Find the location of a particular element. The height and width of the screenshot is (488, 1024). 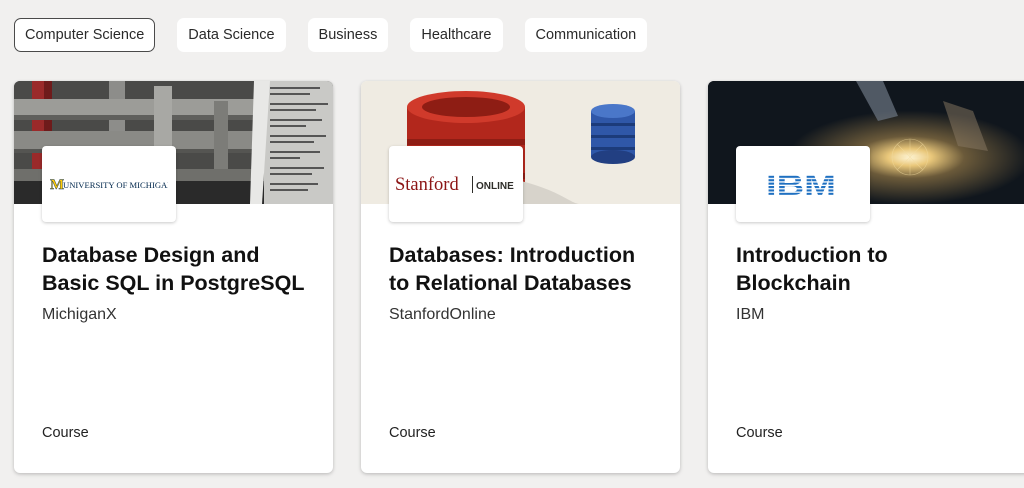

tab-data-science: Data Science is located at coordinates (231, 35).